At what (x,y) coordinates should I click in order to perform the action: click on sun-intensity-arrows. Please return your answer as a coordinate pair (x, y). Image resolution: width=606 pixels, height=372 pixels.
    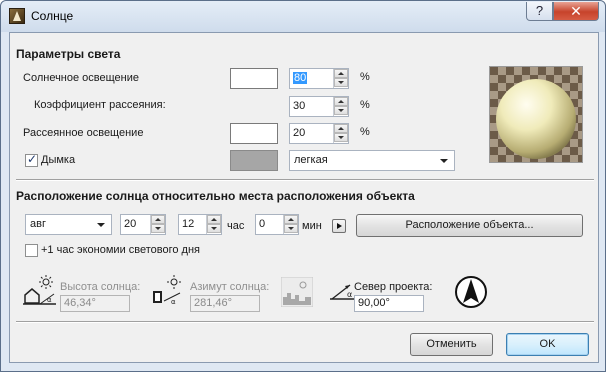
    Looking at the image, I should click on (340, 78).